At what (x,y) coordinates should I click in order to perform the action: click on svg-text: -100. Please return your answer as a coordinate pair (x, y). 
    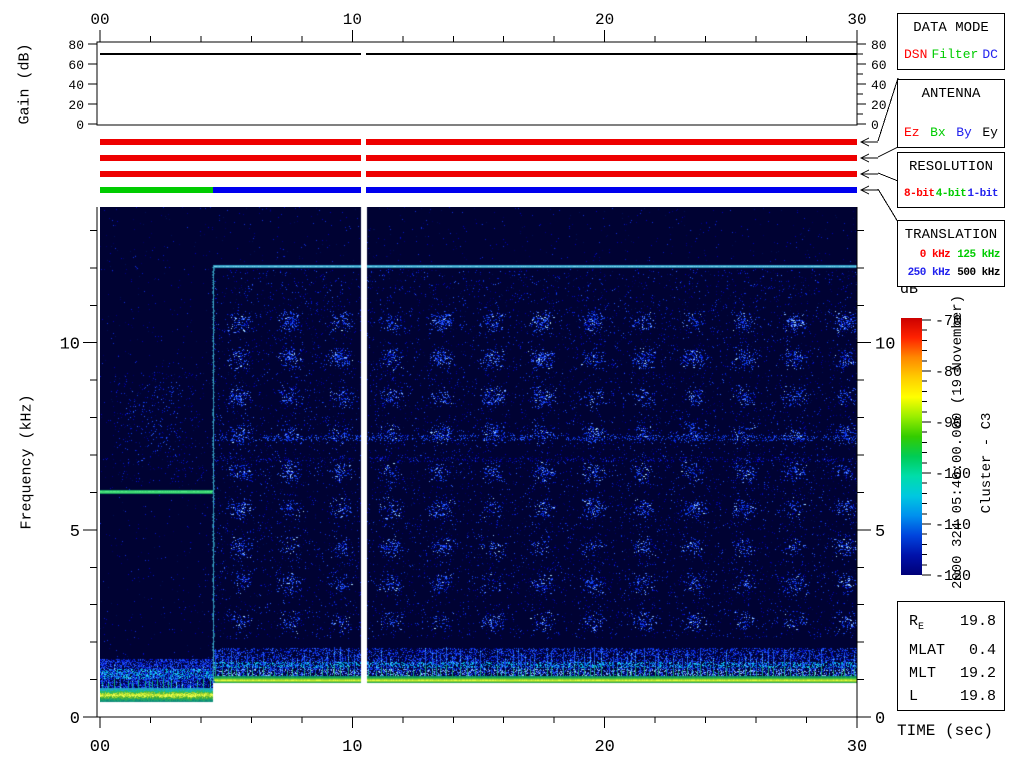
    Looking at the image, I should click on (953, 474).